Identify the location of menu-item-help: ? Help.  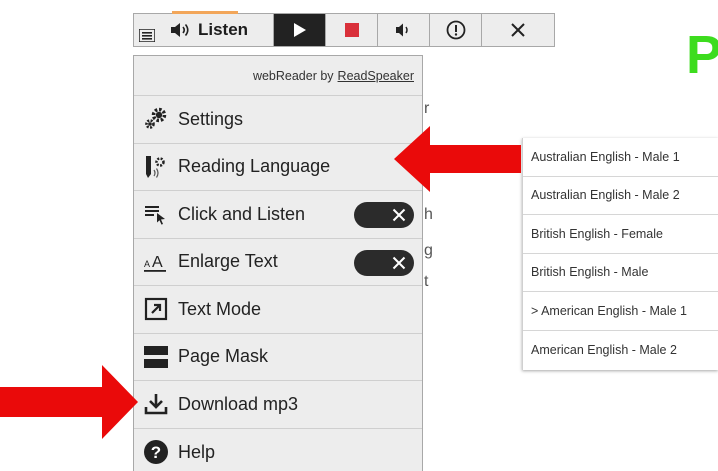
(278, 450).